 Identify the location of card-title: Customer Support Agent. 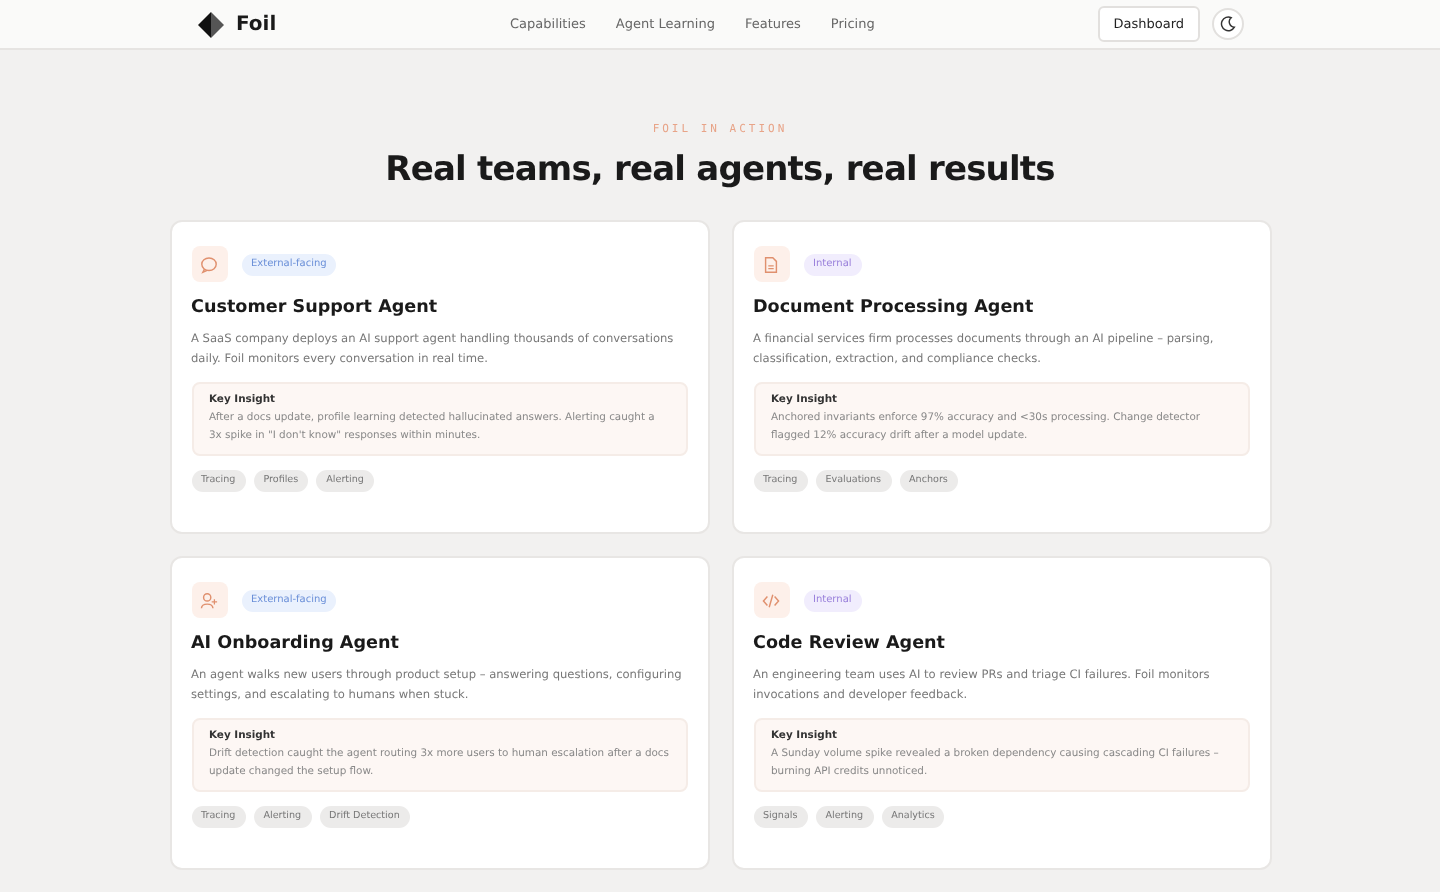
(315, 308).